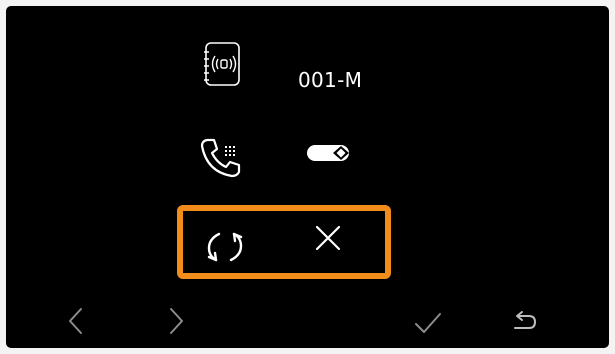 The width and height of the screenshot is (615, 354). What do you see at coordinates (76, 321) in the screenshot?
I see `chevron-left-icon` at bounding box center [76, 321].